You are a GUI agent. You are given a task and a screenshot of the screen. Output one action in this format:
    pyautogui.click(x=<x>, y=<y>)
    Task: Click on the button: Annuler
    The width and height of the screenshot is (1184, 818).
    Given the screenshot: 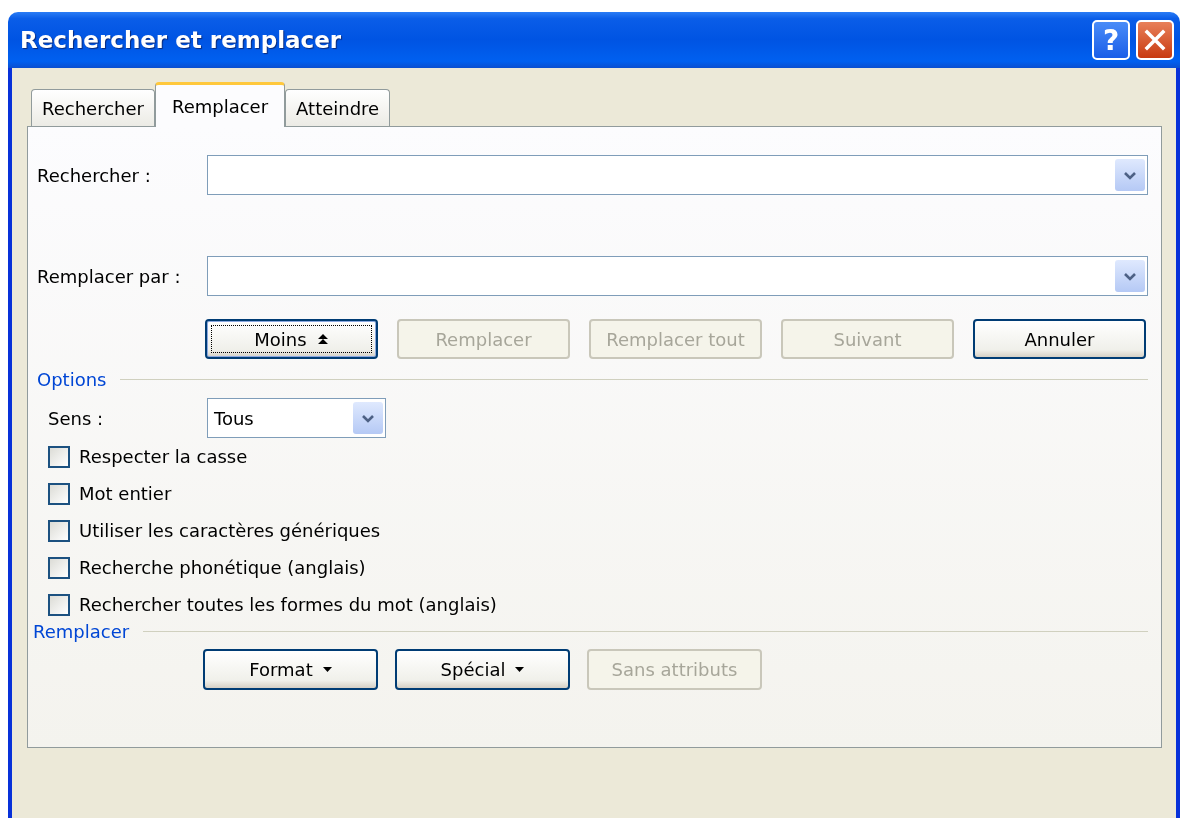 What is the action you would take?
    pyautogui.click(x=1059, y=339)
    